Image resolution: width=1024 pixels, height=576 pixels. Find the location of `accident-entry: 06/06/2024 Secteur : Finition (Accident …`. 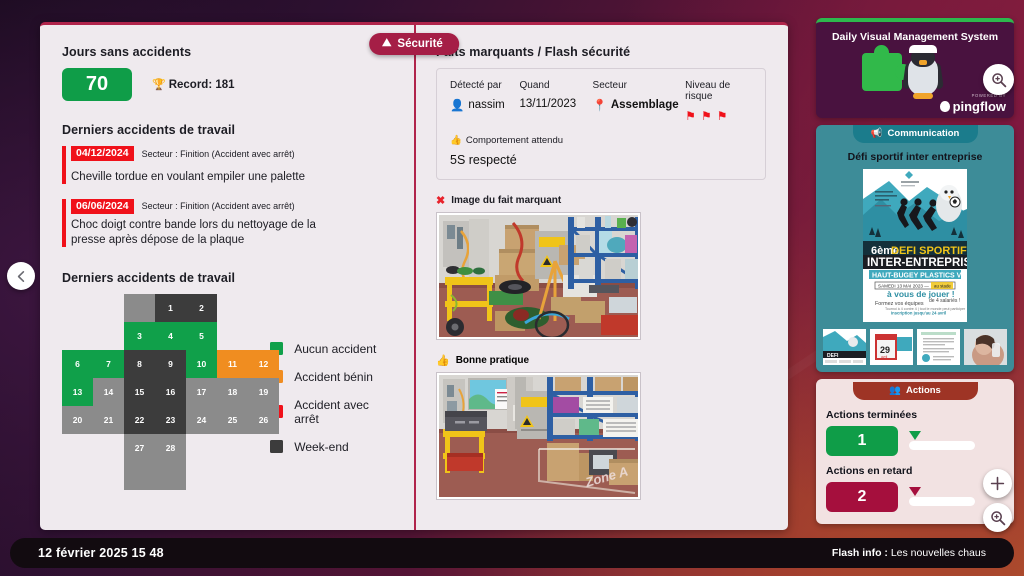

accident-entry: 06/06/2024 Secteur : Finition (Accident … is located at coordinates (227, 223).